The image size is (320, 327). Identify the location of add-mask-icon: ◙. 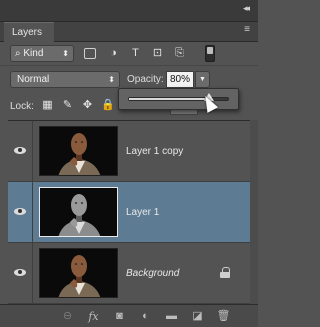
(119, 316).